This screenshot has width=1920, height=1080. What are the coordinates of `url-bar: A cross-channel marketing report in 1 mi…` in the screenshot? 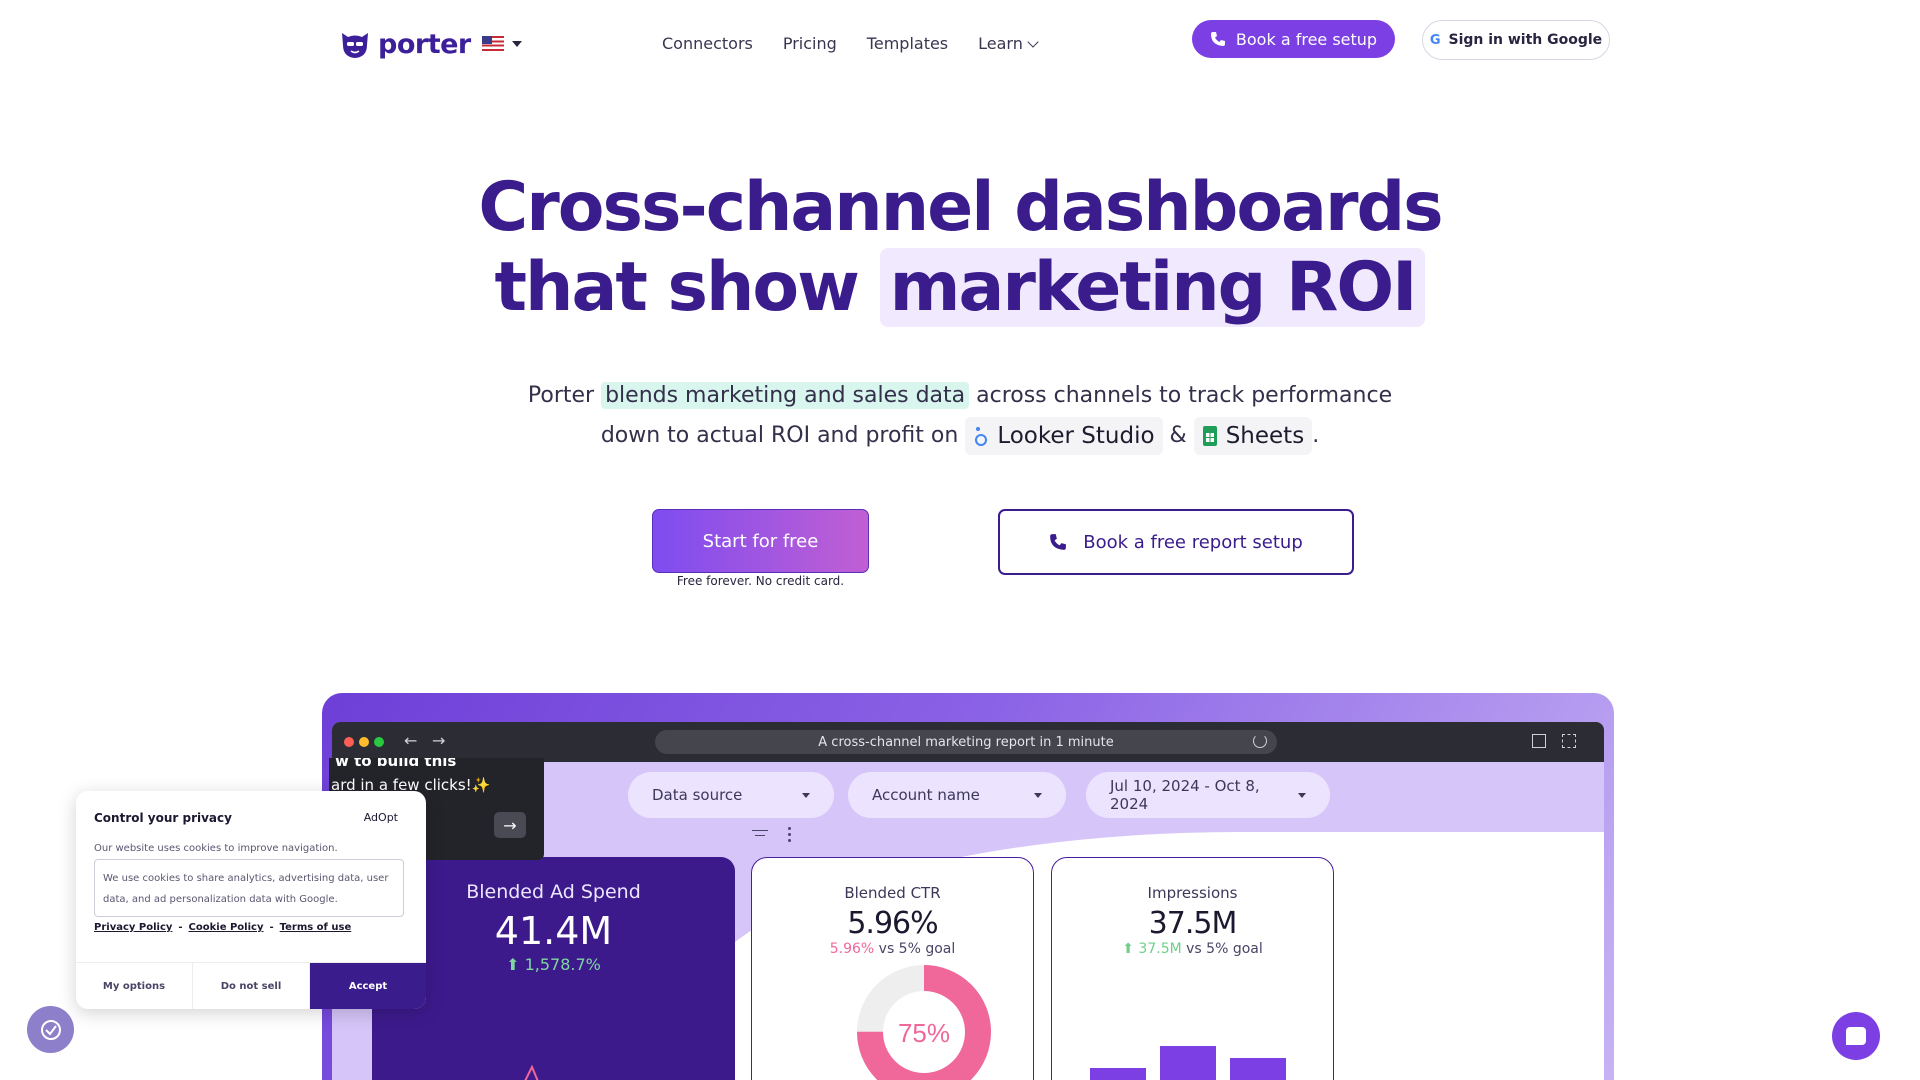 It's located at (966, 742).